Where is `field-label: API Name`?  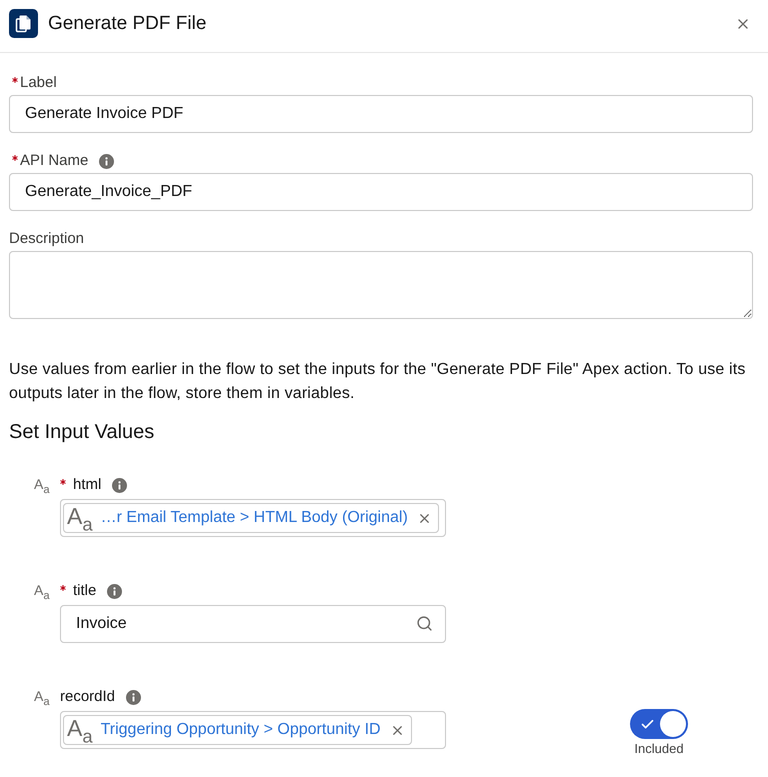
field-label: API Name is located at coordinates (54, 161).